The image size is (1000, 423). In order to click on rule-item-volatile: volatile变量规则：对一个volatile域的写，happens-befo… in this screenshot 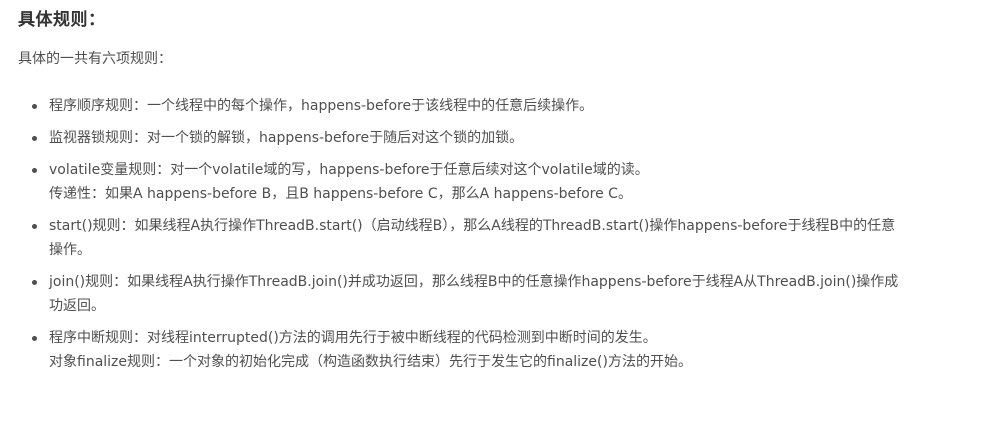, I will do `click(500, 182)`.